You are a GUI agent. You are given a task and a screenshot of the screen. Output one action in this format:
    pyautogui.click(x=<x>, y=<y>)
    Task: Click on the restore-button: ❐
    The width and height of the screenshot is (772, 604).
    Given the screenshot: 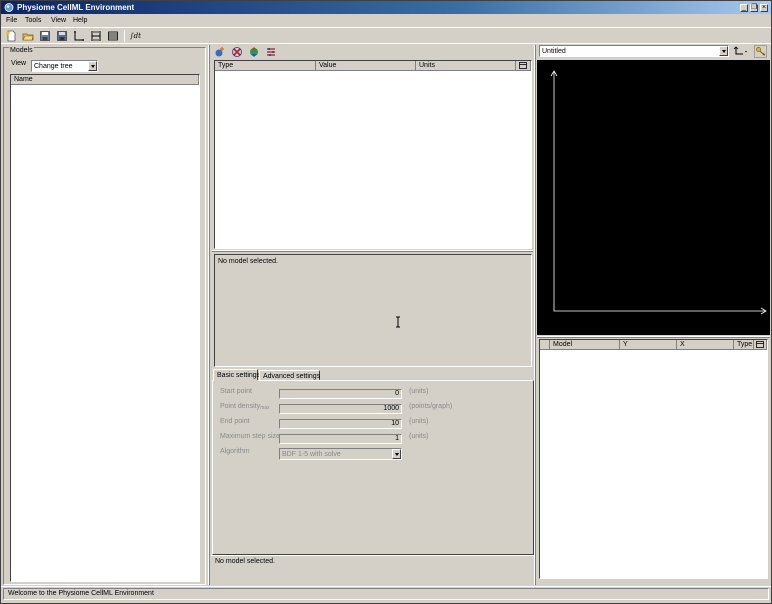 What is the action you would take?
    pyautogui.click(x=754, y=8)
    